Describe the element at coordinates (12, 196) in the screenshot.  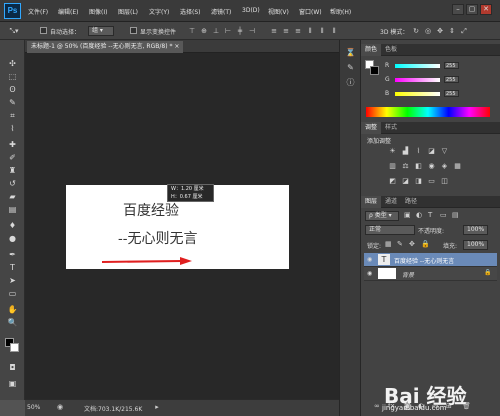
I see `eraser-tool-icon: ▰` at that location.